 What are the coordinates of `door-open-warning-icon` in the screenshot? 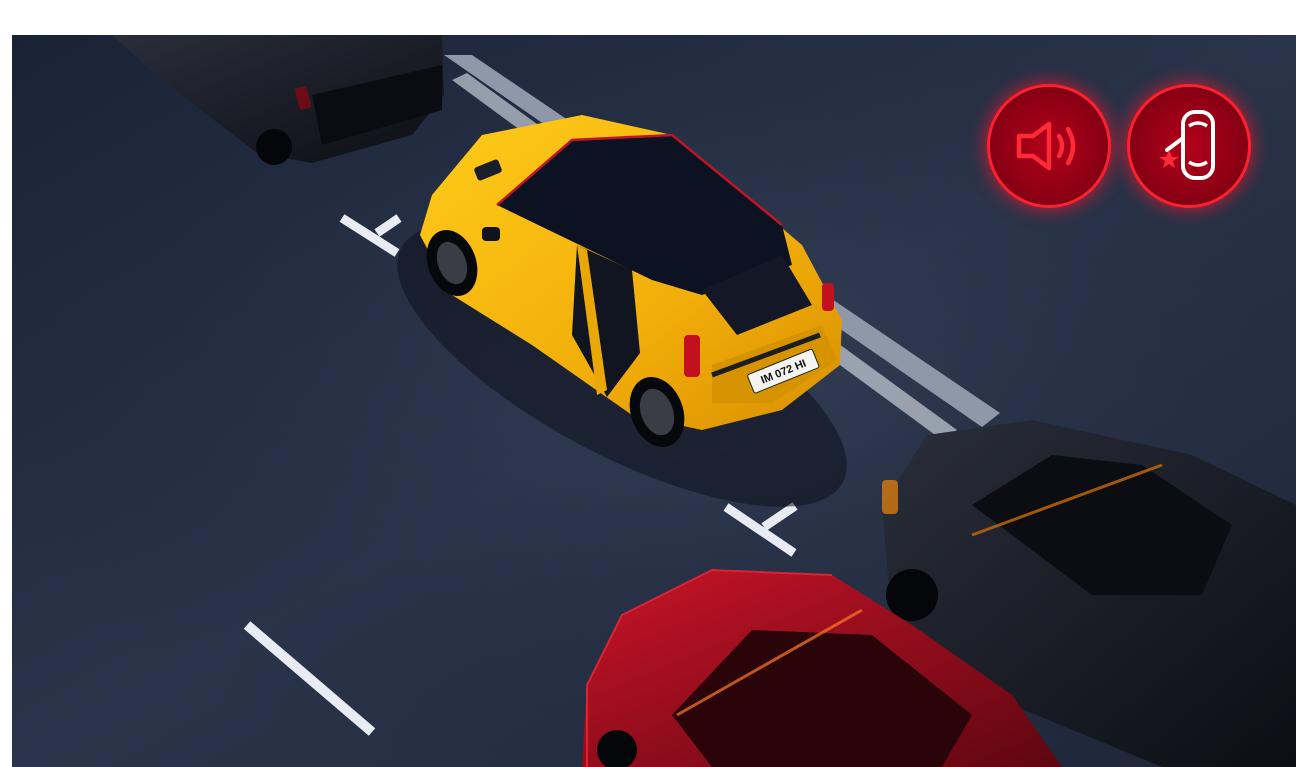 It's located at (1187, 145).